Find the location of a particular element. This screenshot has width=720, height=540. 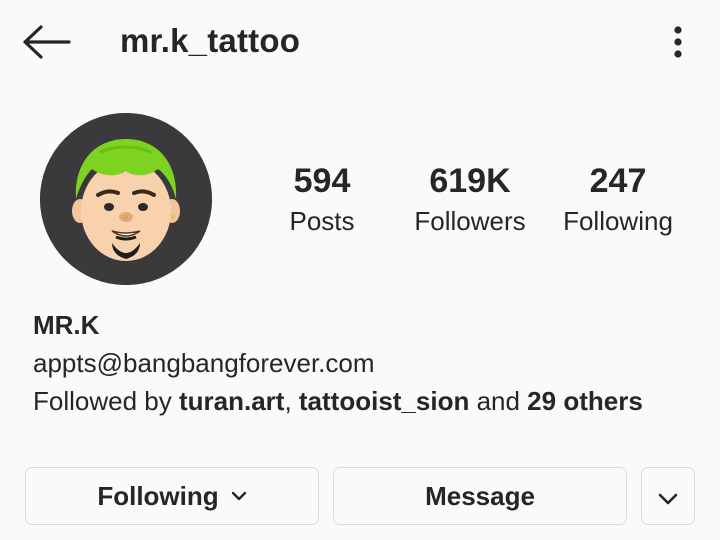

message-button: Message is located at coordinates (480, 496).